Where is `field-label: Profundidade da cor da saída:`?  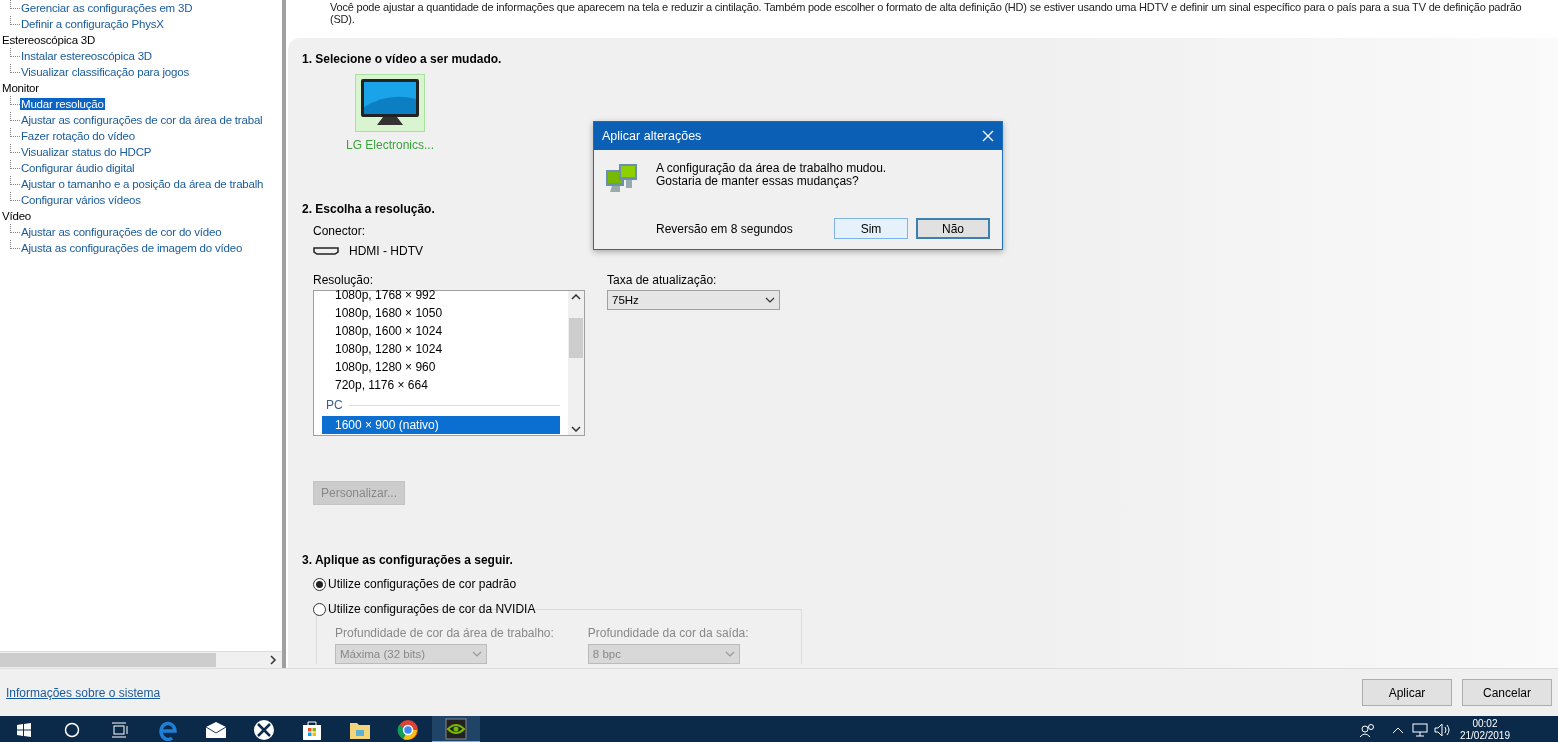
field-label: Profundidade da cor da saída: is located at coordinates (668, 634).